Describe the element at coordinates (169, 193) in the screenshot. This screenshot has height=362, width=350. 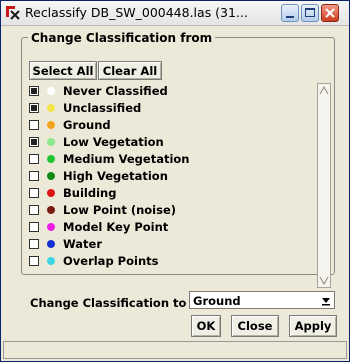
I see `list-item: Building` at that location.